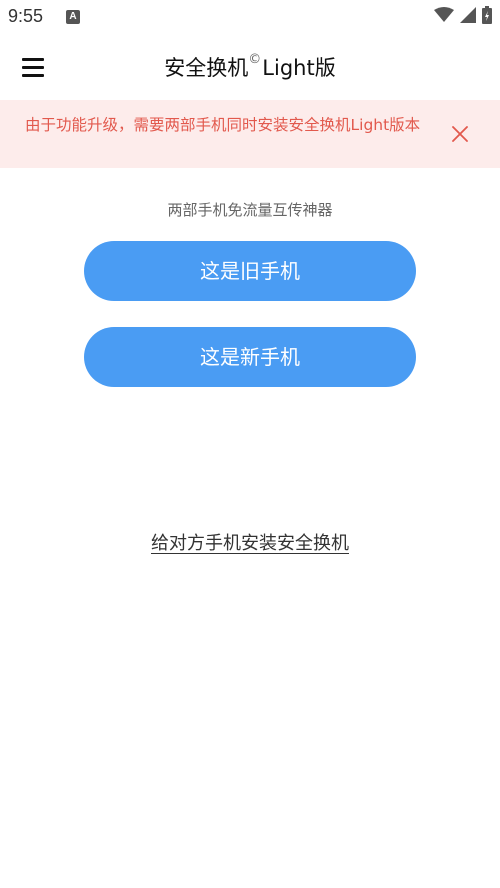 The height and width of the screenshot is (888, 500). What do you see at coordinates (250, 357) in the screenshot?
I see `new-phone-button: 这是新手机` at bounding box center [250, 357].